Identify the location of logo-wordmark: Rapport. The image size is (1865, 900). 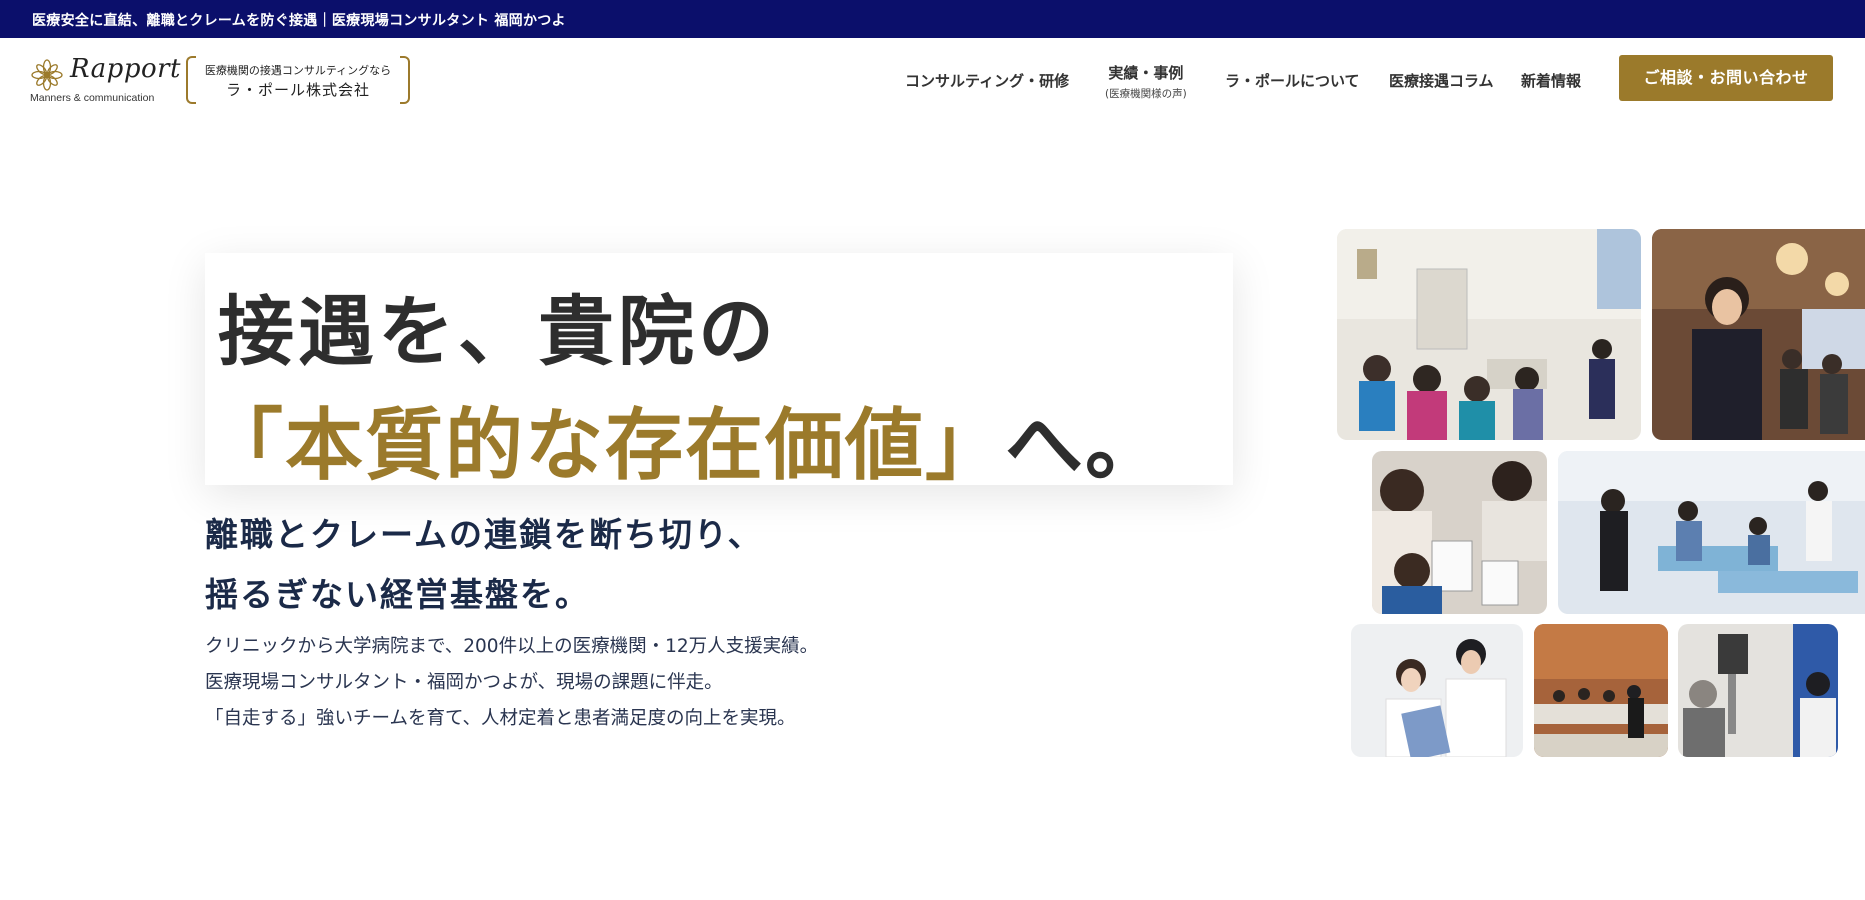
(125, 69).